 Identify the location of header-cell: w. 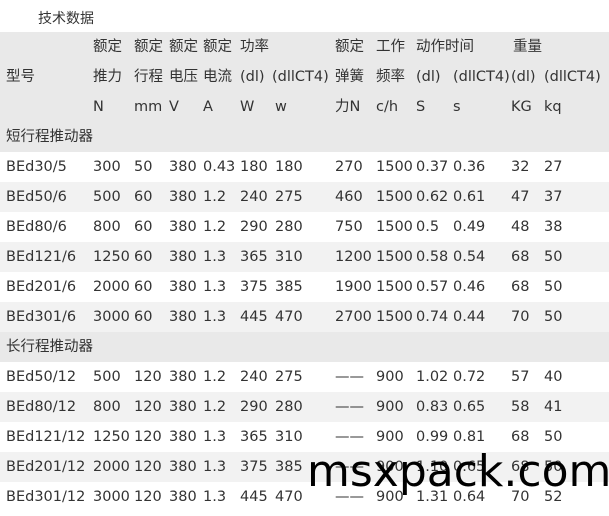
(281, 107).